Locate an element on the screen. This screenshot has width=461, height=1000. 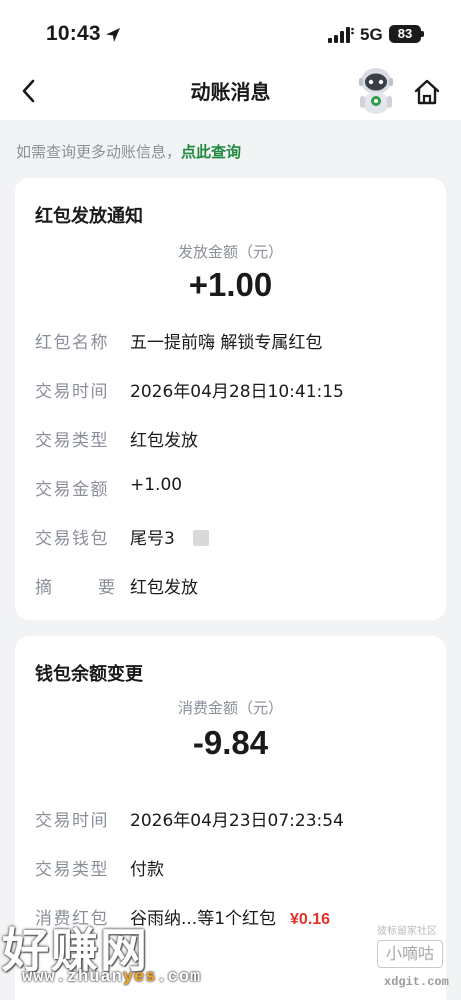
row-value: 五一提前嗨 解锁专属红包 is located at coordinates (226, 343).